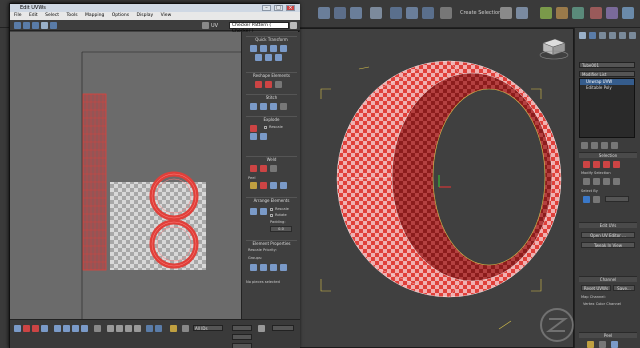 Image resolution: width=640 pixels, height=348 pixels. What do you see at coordinates (110, 328) in the screenshot?
I see `pan-icon` at bounding box center [110, 328].